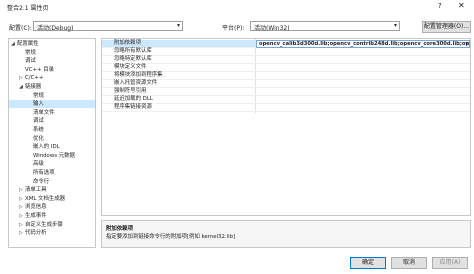  Describe the element at coordinates (119, 229) in the screenshot. I see `description-title: 附加依赖项` at that location.